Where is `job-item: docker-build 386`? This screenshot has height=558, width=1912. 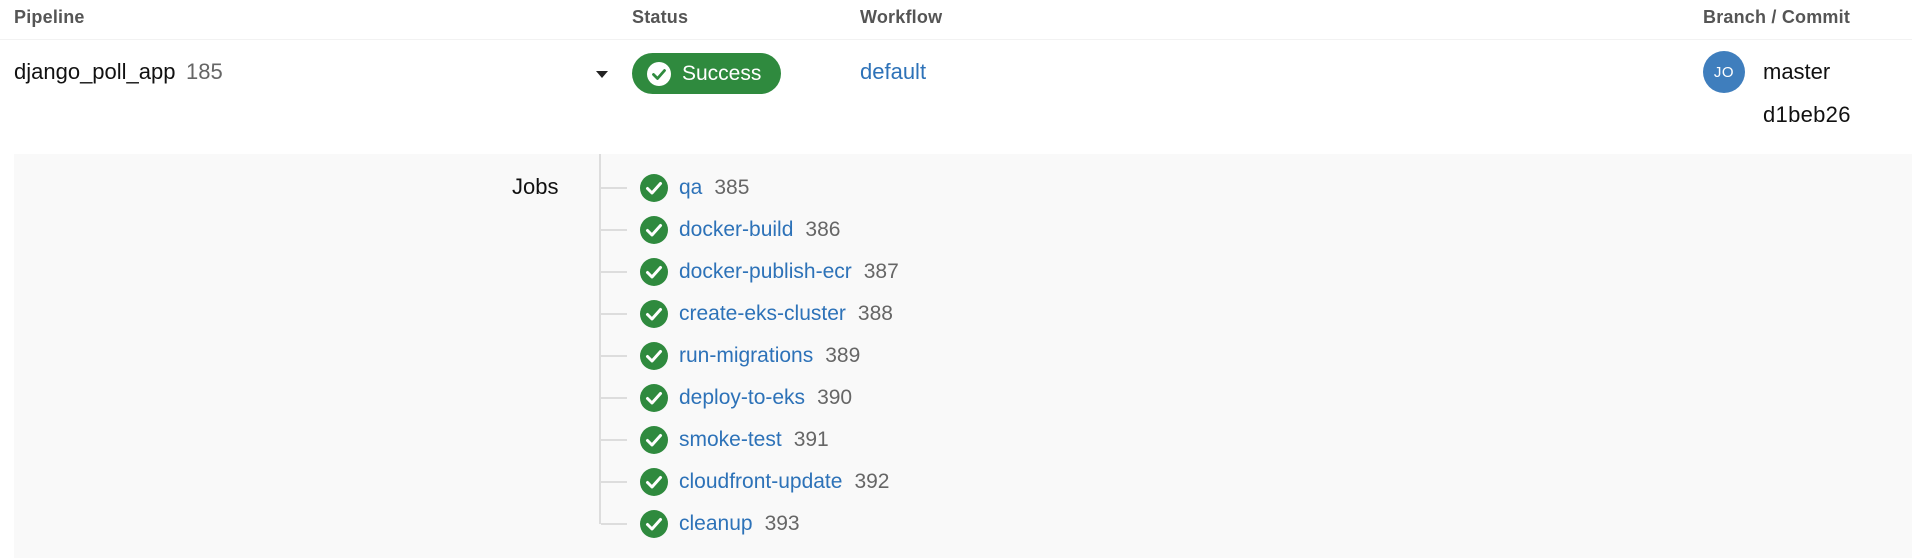
job-item: docker-build 386 is located at coordinates (720, 230).